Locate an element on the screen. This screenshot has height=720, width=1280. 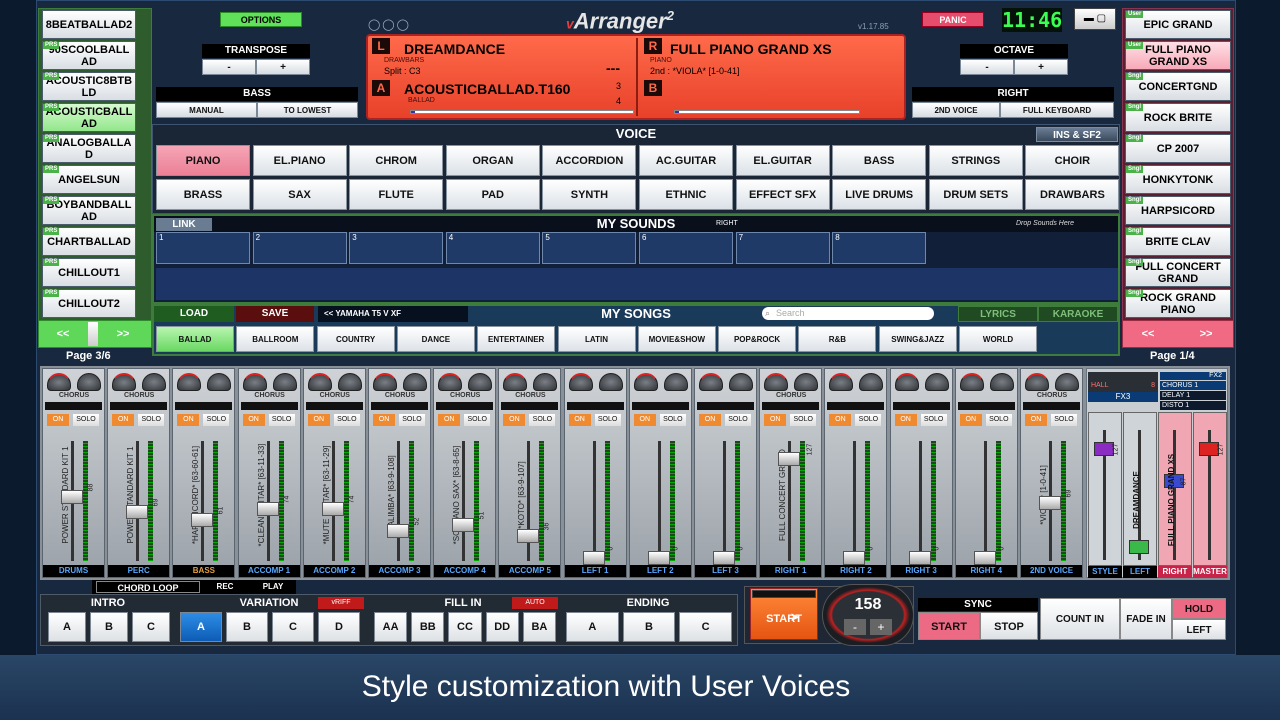
transpose-minus-button: - is located at coordinates (229, 67).